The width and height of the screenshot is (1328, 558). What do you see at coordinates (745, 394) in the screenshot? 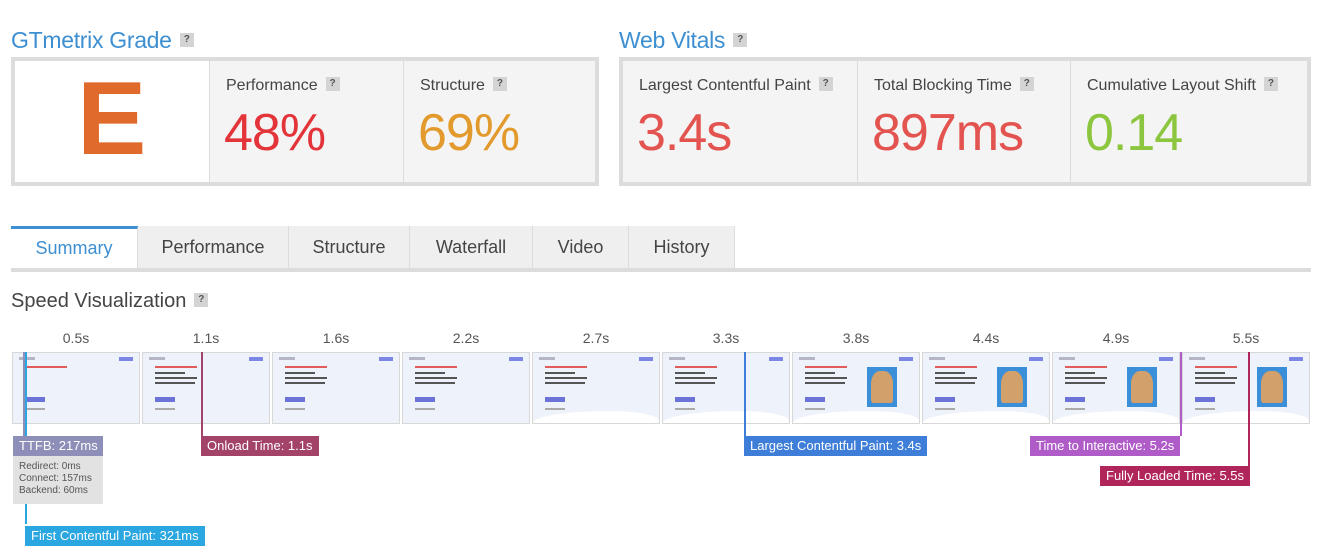
I see `lcp-line` at bounding box center [745, 394].